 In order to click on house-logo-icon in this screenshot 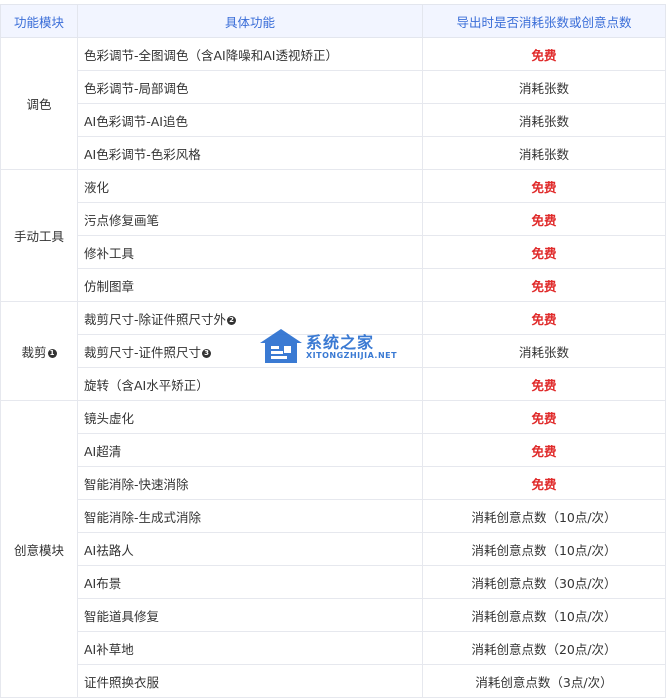, I will do `click(281, 346)`.